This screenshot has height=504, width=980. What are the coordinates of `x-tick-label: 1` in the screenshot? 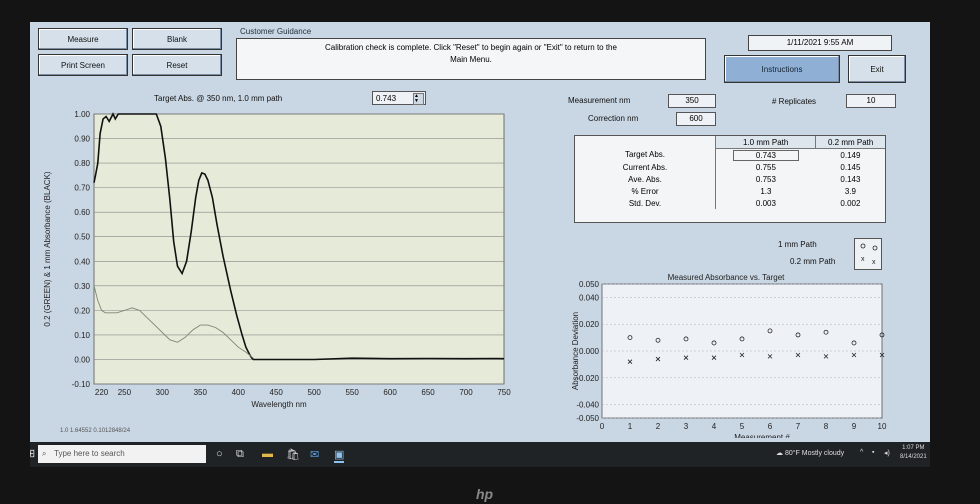 It's located at (630, 426).